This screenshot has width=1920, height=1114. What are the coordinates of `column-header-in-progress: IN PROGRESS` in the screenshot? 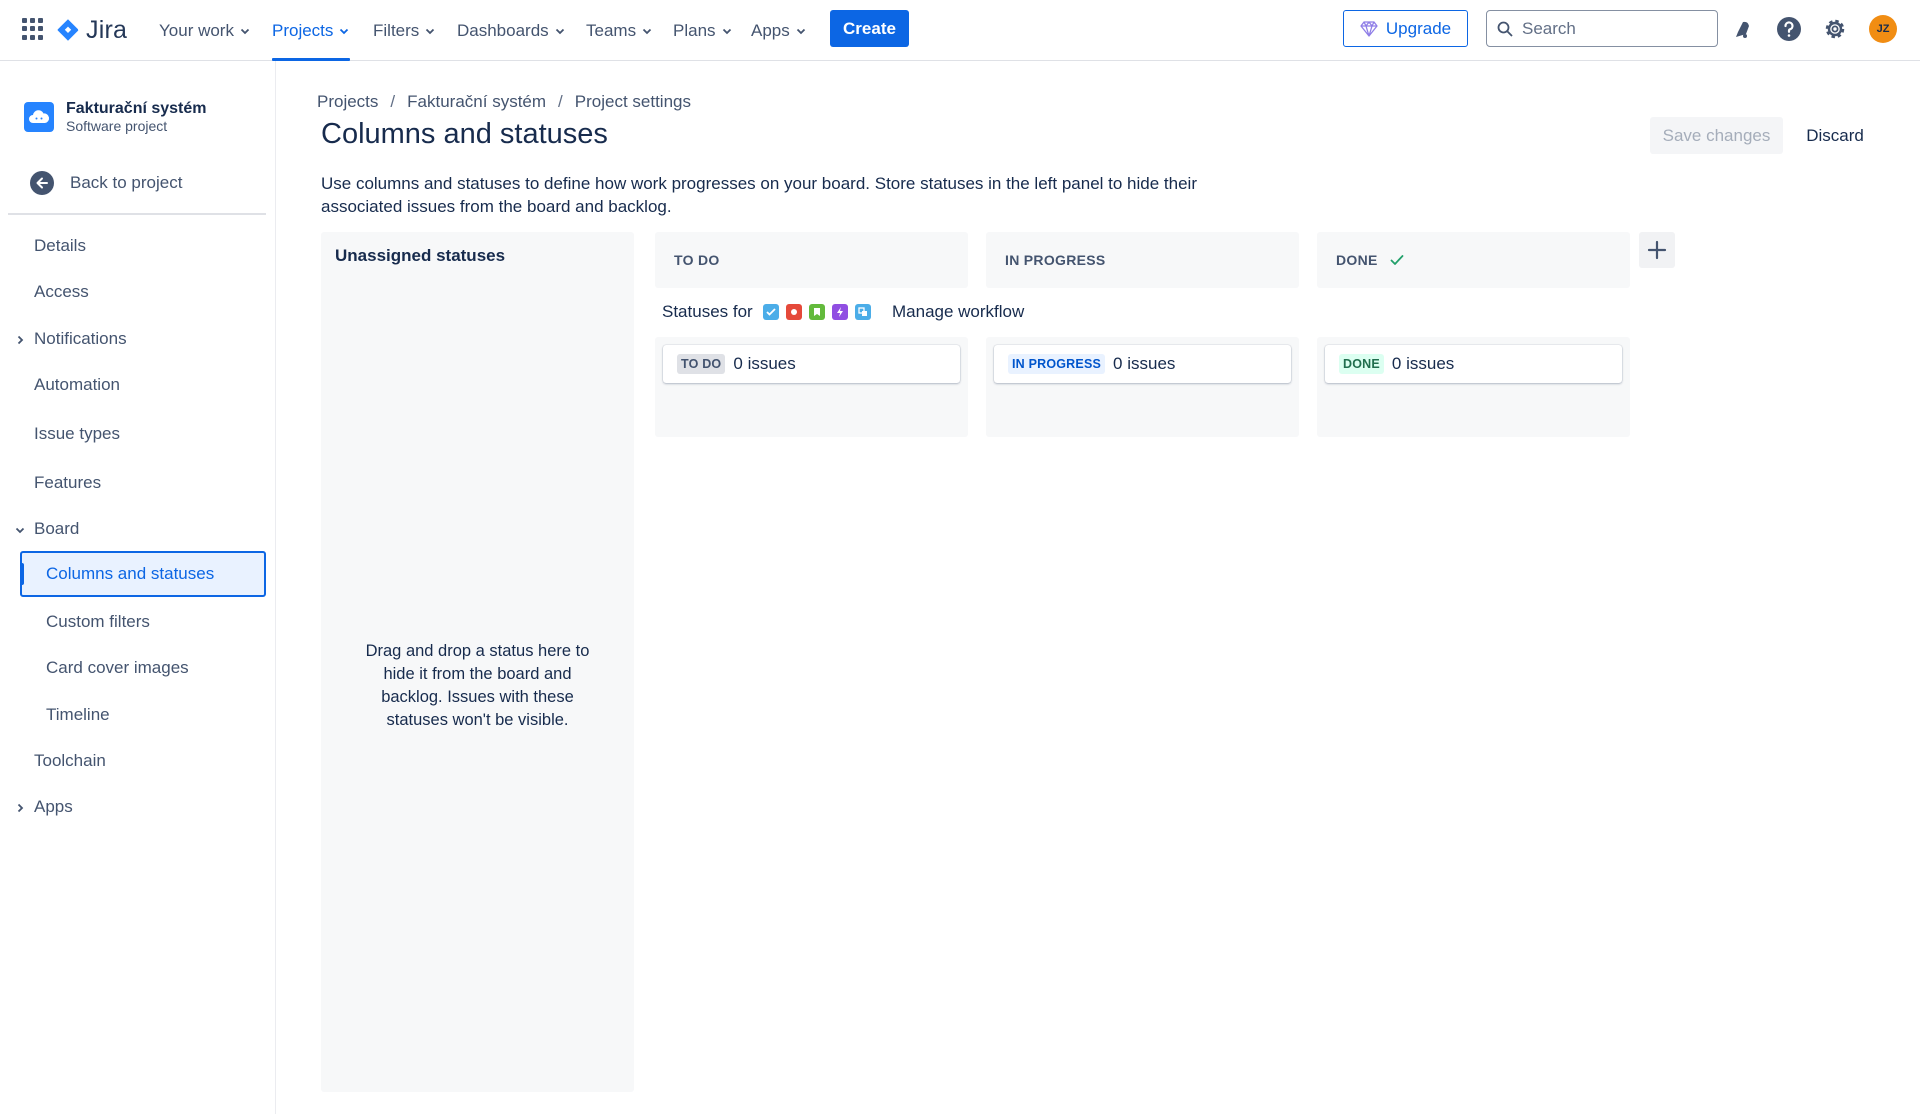 It's located at (1142, 260).